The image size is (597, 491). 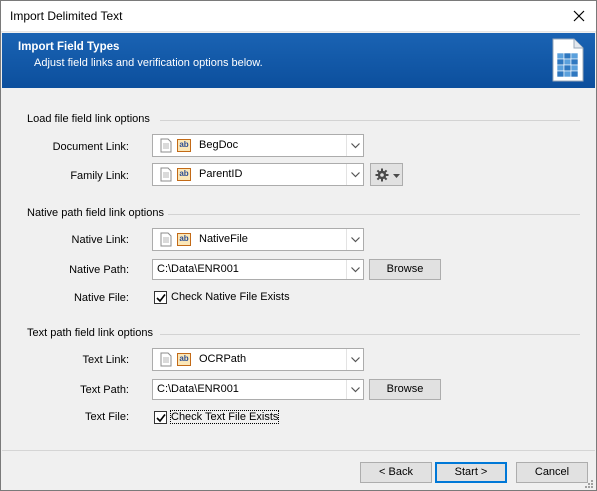 What do you see at coordinates (258, 389) in the screenshot?
I see `text-path-combo: C:\Data\ENR001` at bounding box center [258, 389].